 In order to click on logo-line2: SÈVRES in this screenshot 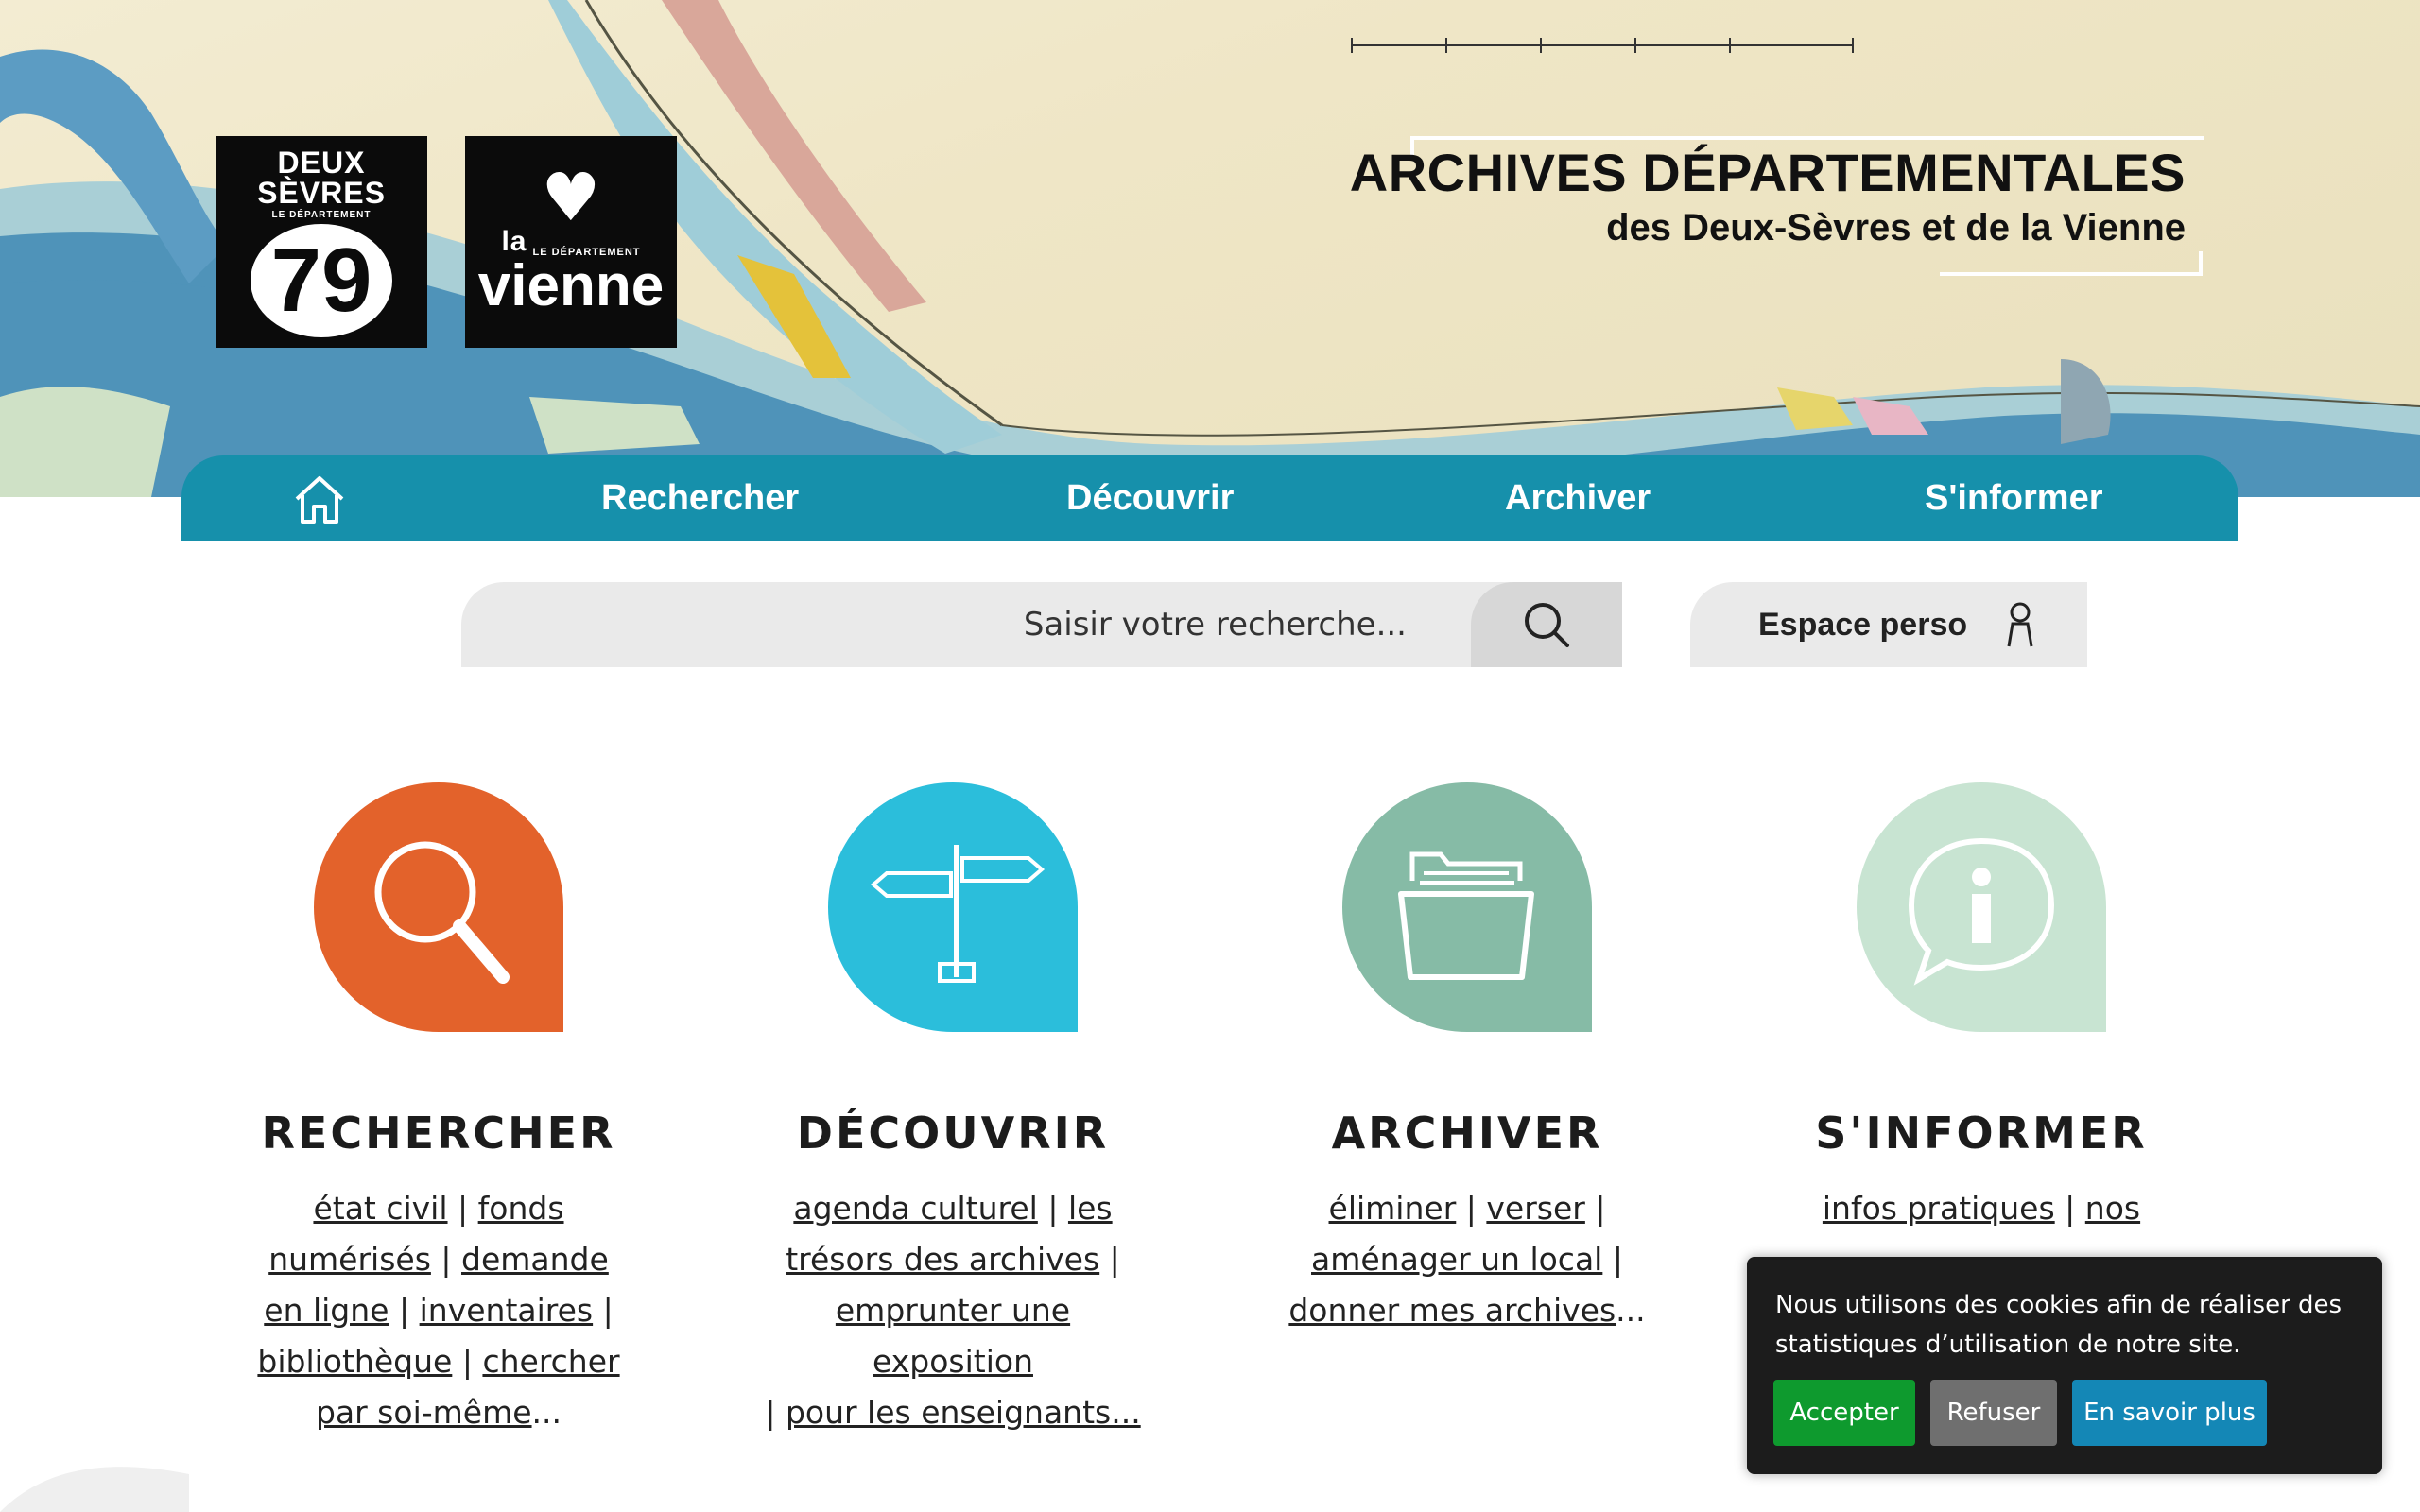, I will do `click(321, 192)`.